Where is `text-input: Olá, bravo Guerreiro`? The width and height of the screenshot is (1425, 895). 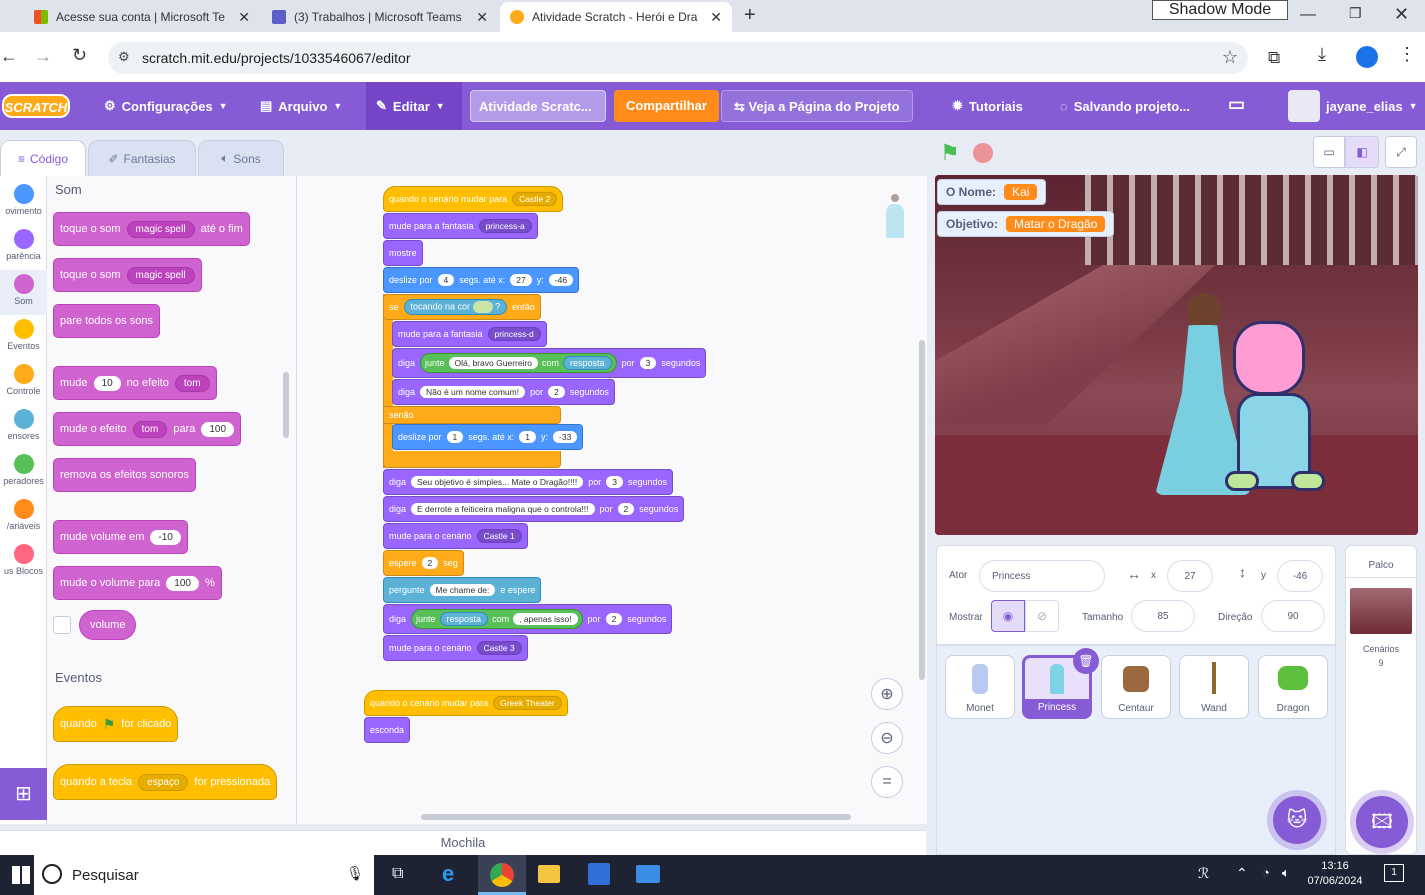 text-input: Olá, bravo Guerreiro is located at coordinates (493, 363).